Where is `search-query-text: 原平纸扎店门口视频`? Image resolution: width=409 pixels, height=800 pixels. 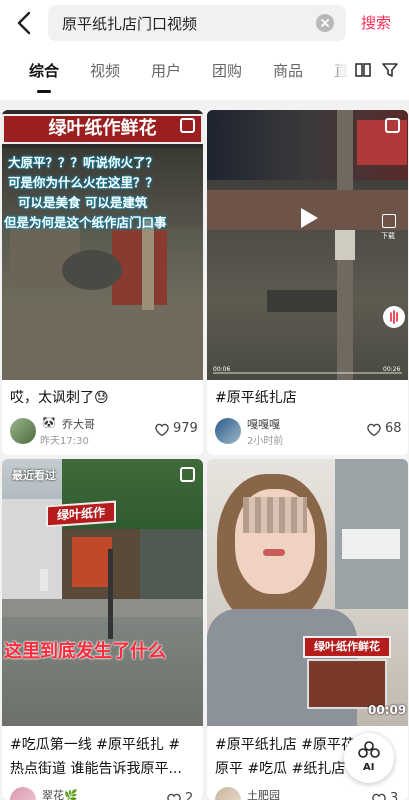 search-query-text: 原平纸扎店门口视频 is located at coordinates (130, 24).